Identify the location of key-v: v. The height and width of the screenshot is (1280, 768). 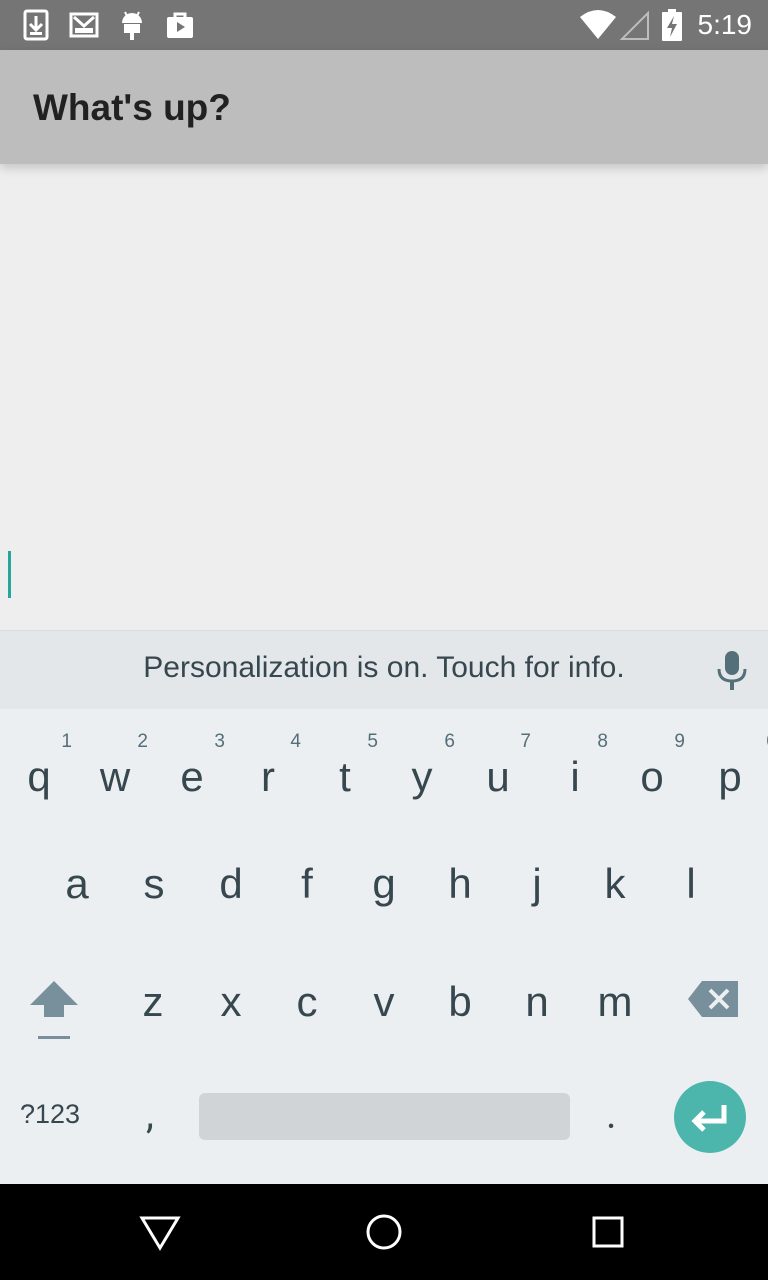
(384, 1002).